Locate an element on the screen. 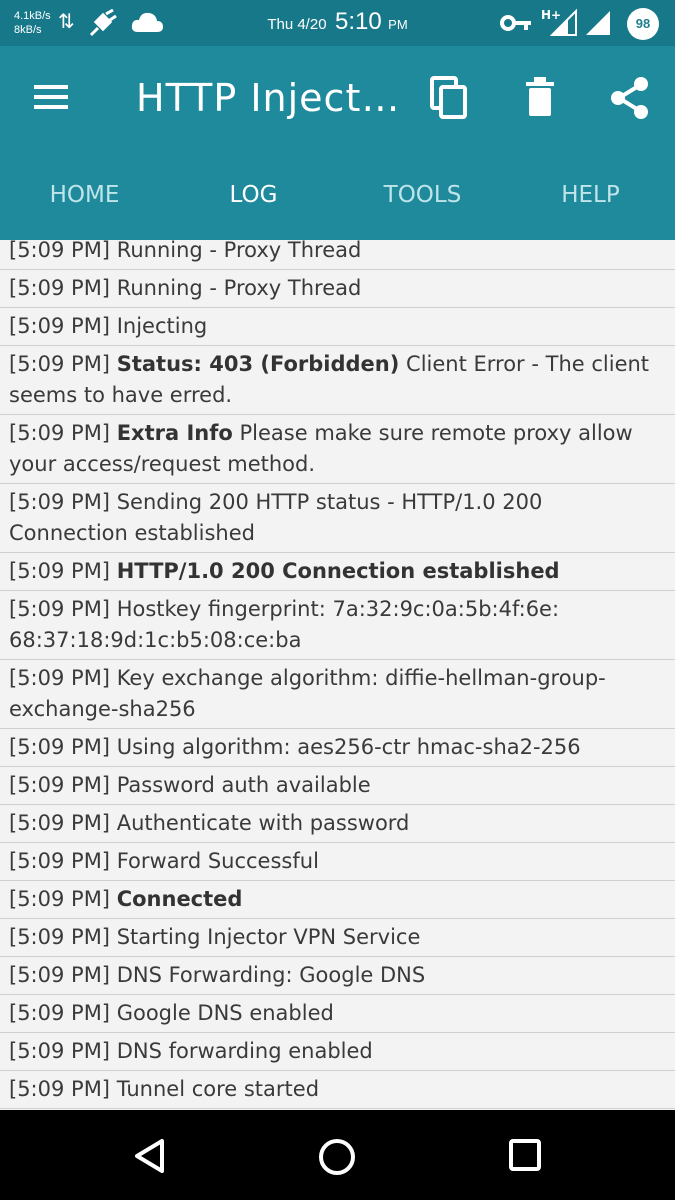  tab-bar: HOME LOG TOOLS HELP is located at coordinates (337, 203).